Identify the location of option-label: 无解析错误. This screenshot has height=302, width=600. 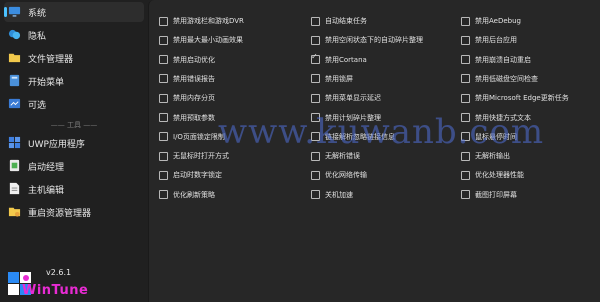
(342, 156).